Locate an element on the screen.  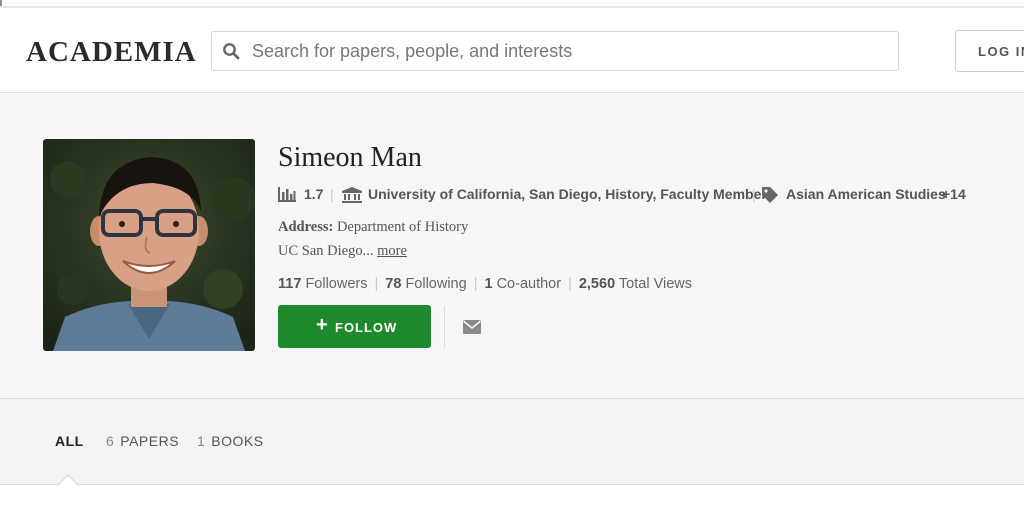
followers-link: 117 Followers is located at coordinates (322, 284).